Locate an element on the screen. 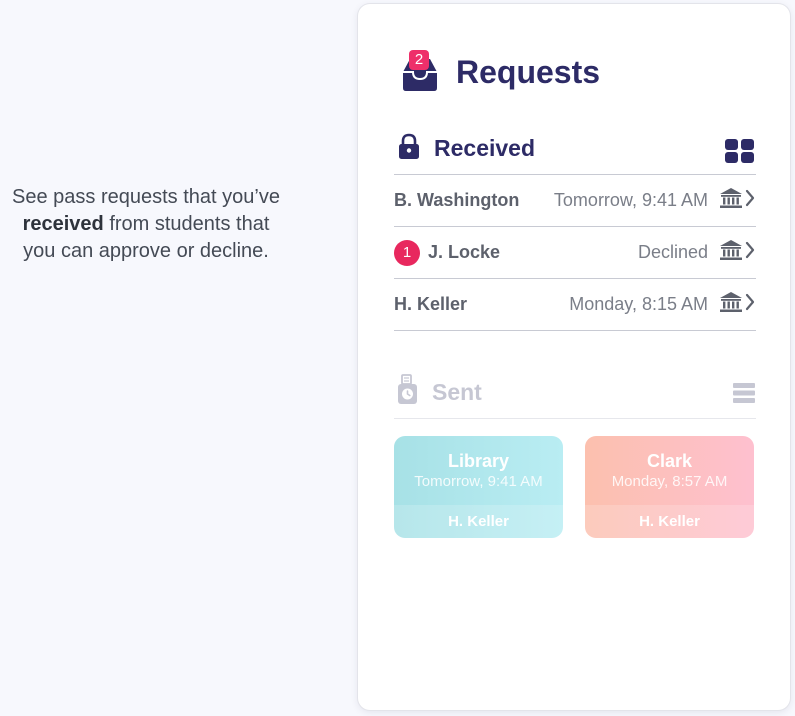 This screenshot has height=716, width=795. row-meta: Tomorrow, 9:41 AM is located at coordinates (655, 200).